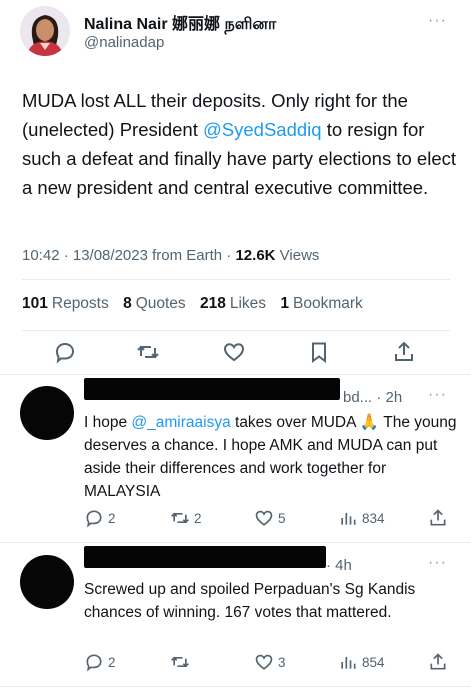 The image size is (471, 690). Describe the element at coordinates (373, 518) in the screenshot. I see `view-count: 834` at that location.